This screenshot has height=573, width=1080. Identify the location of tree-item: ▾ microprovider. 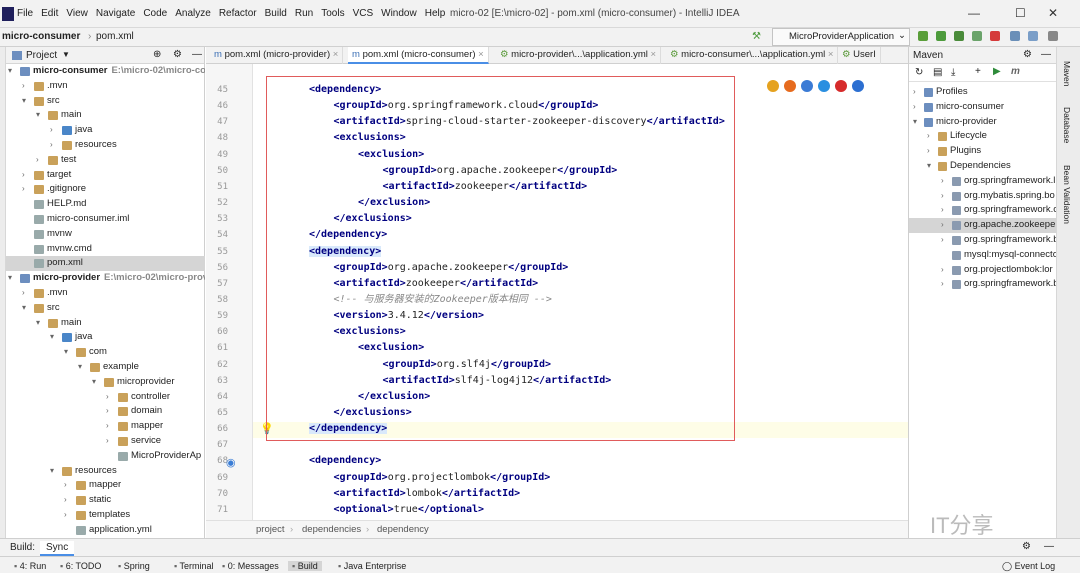
(102, 382).